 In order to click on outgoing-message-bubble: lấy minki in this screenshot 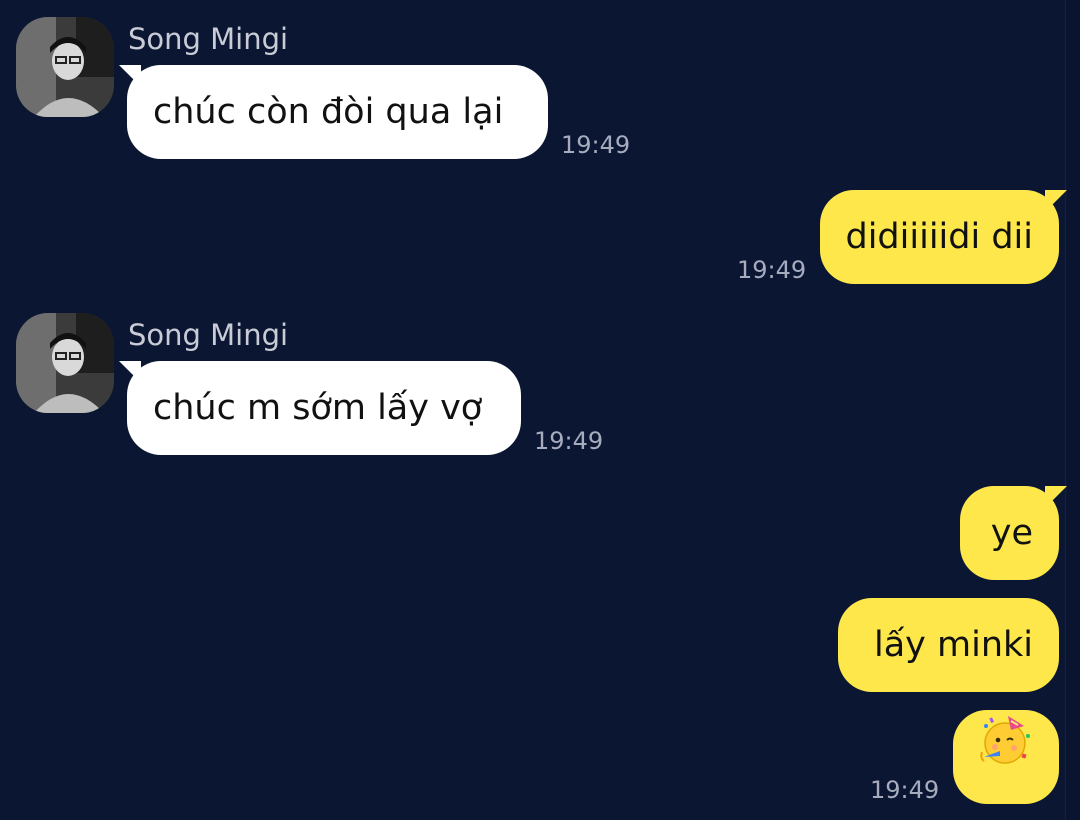, I will do `click(948, 645)`.